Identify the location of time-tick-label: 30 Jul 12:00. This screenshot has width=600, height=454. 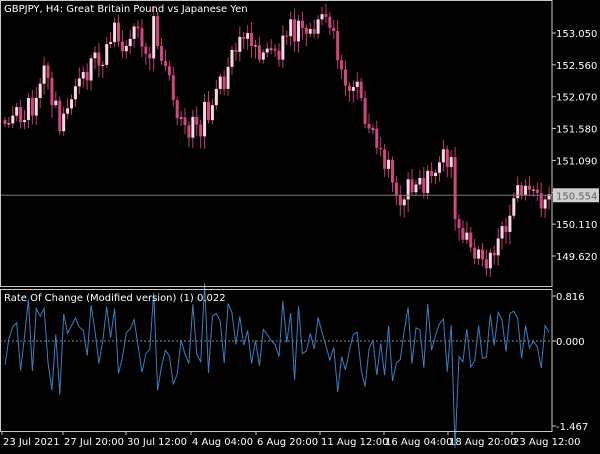
(157, 442).